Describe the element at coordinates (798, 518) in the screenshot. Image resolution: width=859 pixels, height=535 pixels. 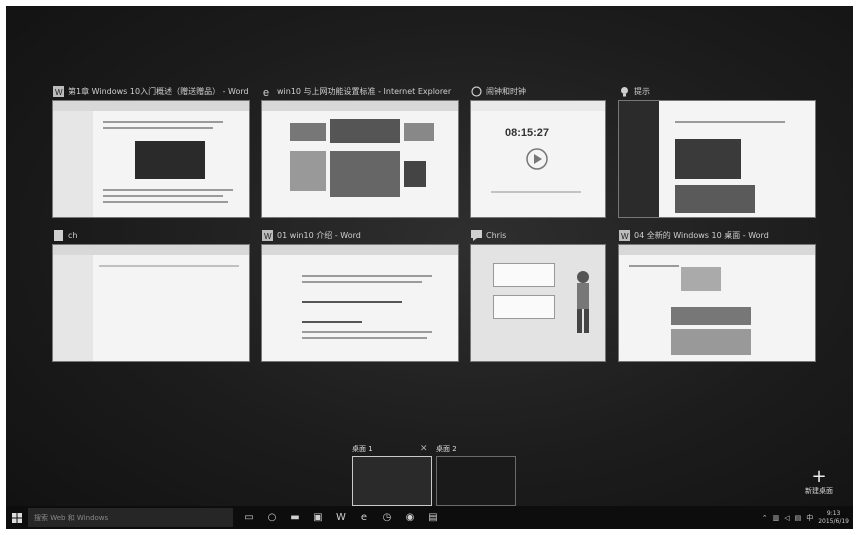
I see `action-center-icon: ▤` at that location.